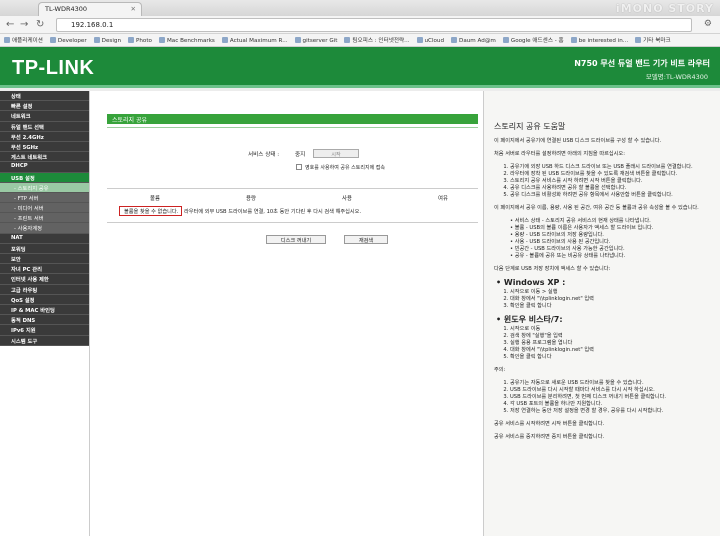  I want to click on sidebar-item: 자녀 PC 관리, so click(44, 269).